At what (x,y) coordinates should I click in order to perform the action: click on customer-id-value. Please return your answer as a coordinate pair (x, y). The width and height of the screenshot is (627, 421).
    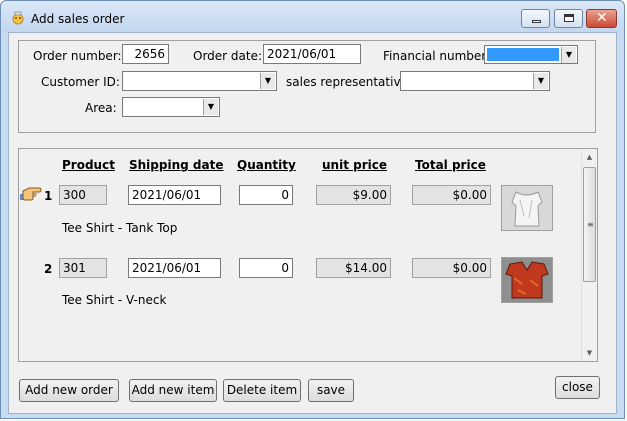
    Looking at the image, I should click on (191, 81).